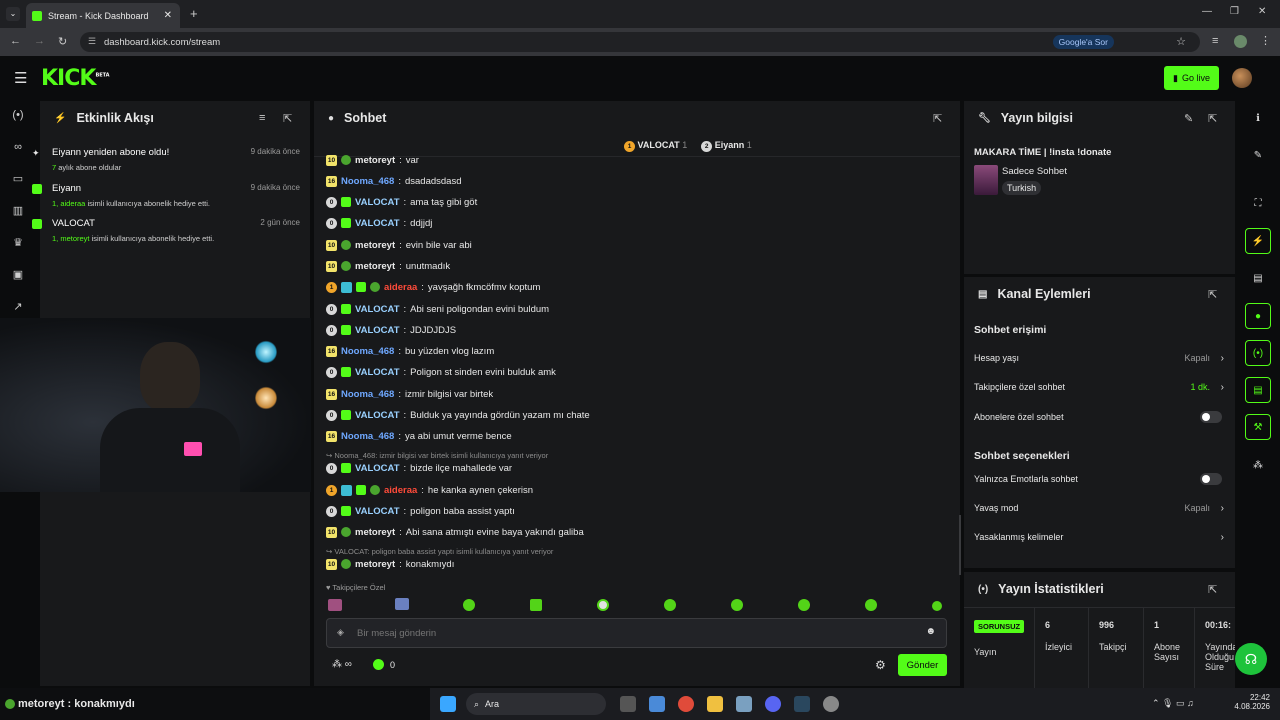 The image size is (1280, 720). What do you see at coordinates (168, 15) in the screenshot?
I see `close-tab-icon: ✕` at bounding box center [168, 15].